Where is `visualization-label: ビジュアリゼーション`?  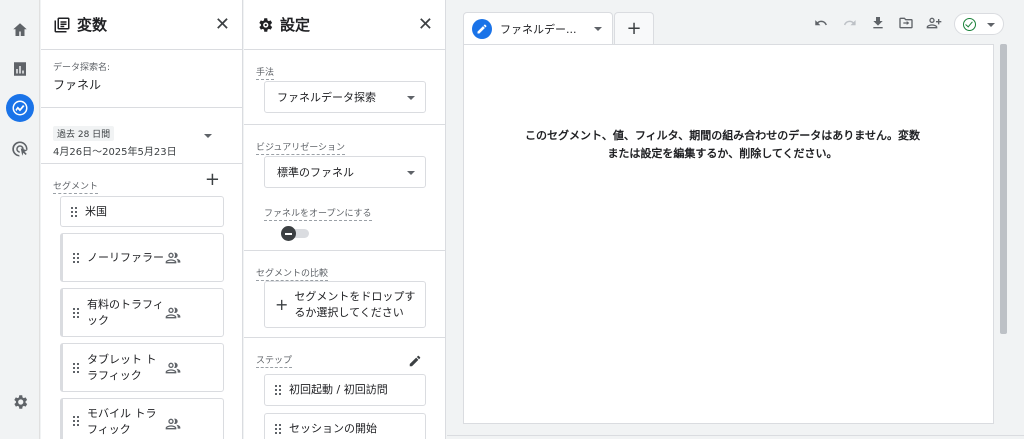 visualization-label: ビジュアリゼーション is located at coordinates (301, 147).